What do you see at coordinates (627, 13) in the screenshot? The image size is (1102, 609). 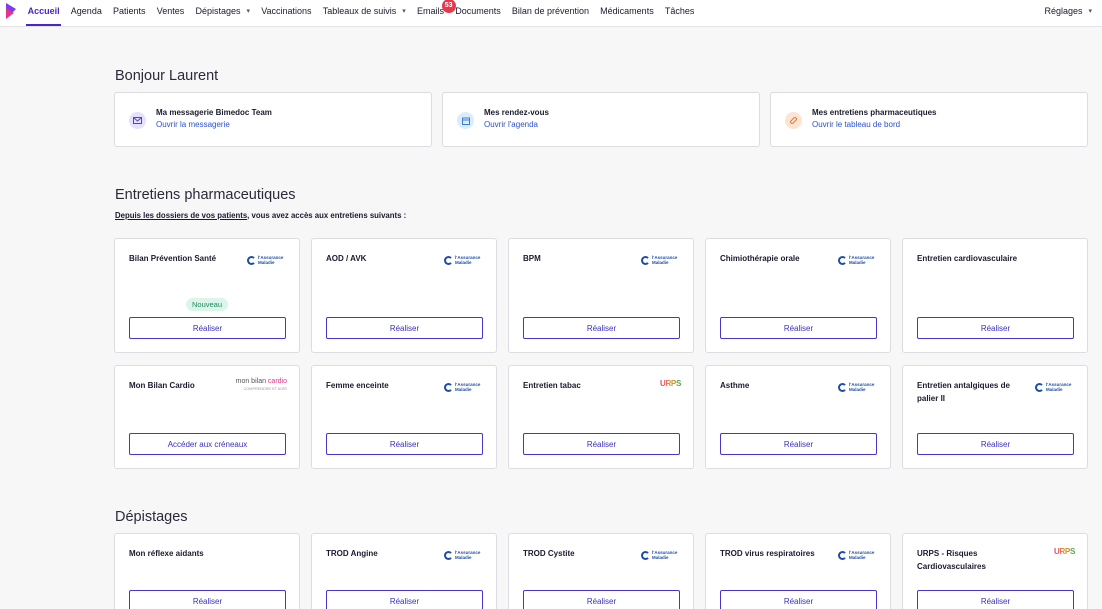 I see `nav-item-medicaments: Médicaments` at bounding box center [627, 13].